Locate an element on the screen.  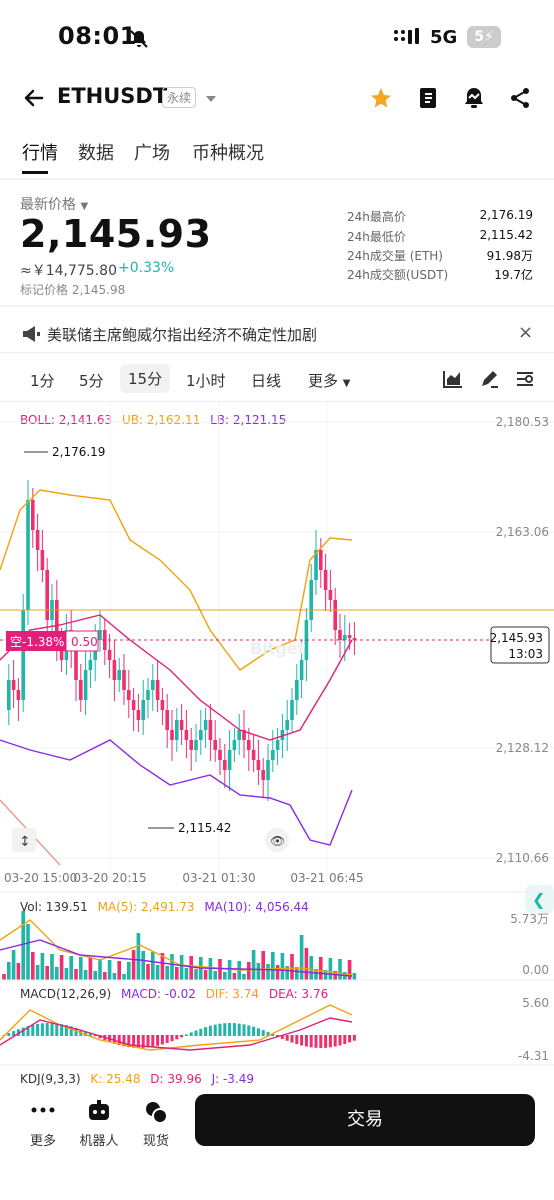
settings-sliders-icon is located at coordinates (525, 379).